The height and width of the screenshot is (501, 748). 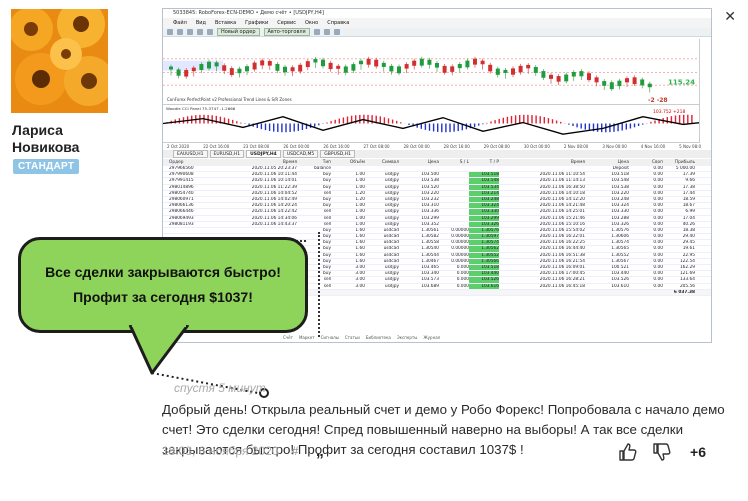 I want to click on table-cell: 17.38, so click(x=688, y=187).